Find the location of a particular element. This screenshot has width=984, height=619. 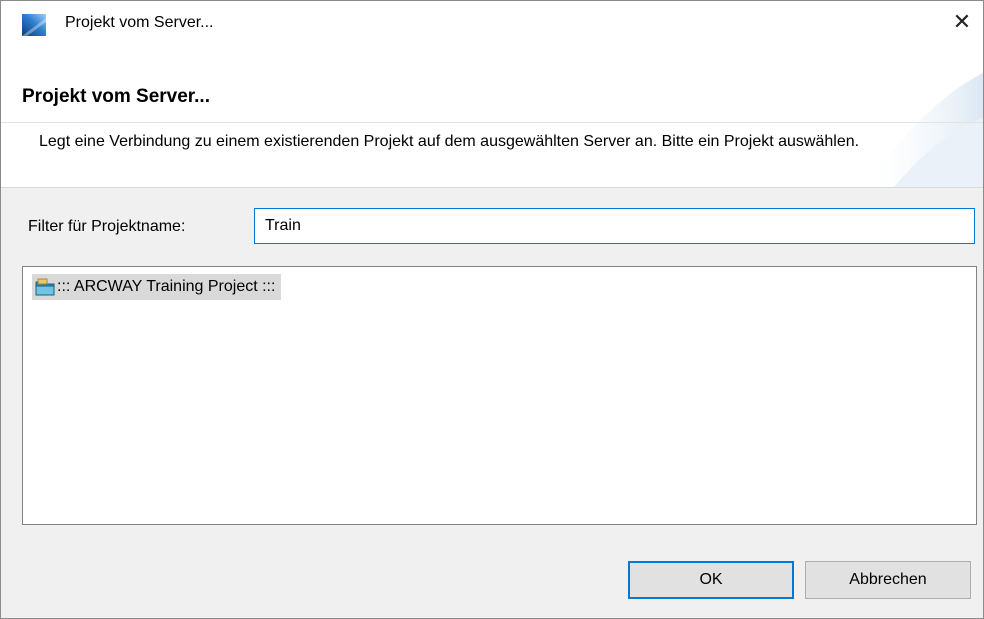

filter-label: Filter für Projektname: is located at coordinates (107, 226).